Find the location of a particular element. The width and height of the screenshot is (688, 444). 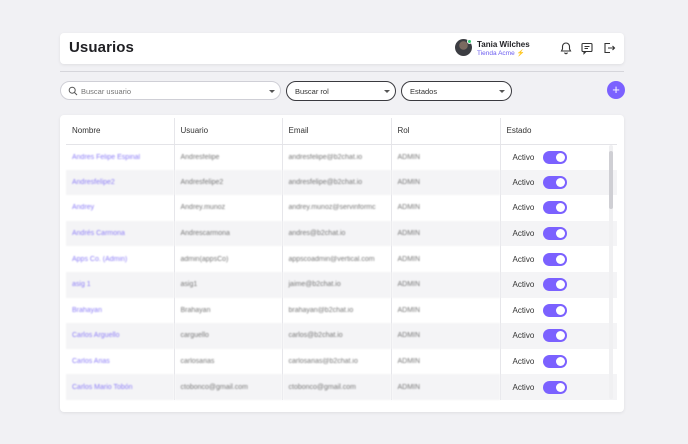

table-header-row: Nombre Usuario Email Rol Estado is located at coordinates (341, 131).